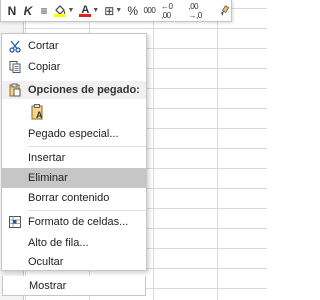 The width and height of the screenshot is (320, 300). What do you see at coordinates (28, 11) in the screenshot?
I see `italic-button: K` at bounding box center [28, 11].